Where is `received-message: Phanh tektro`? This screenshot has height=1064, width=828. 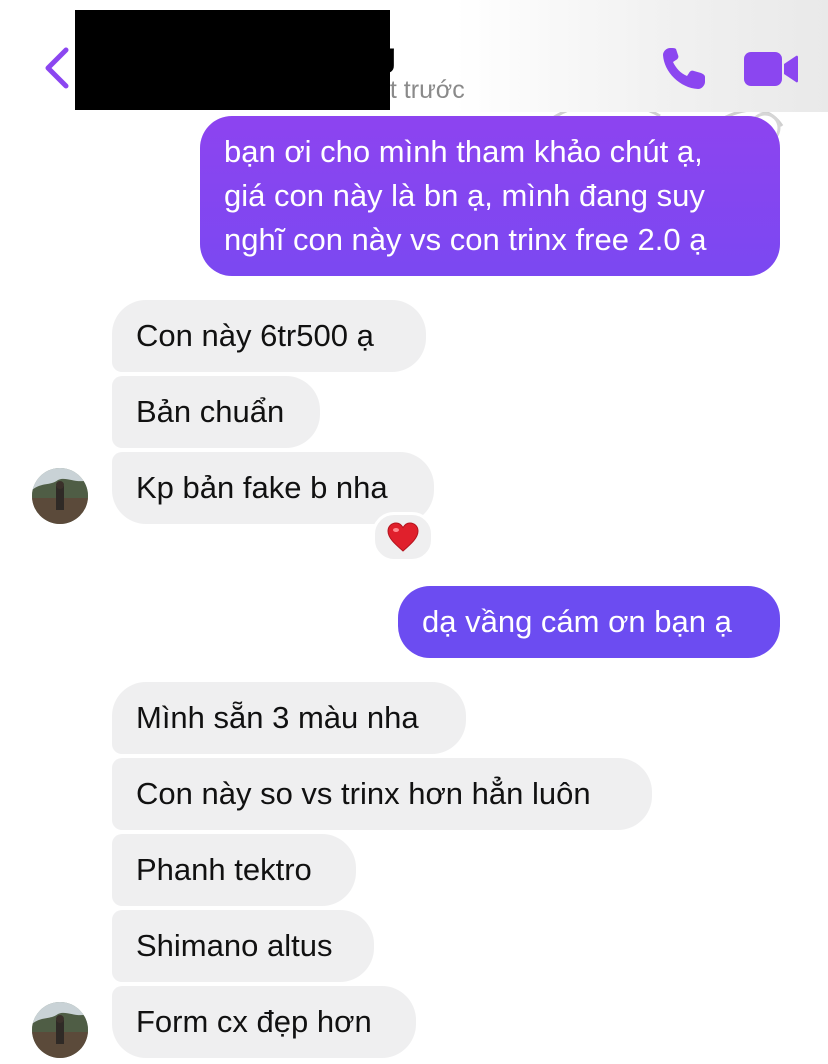
received-message: Phanh tektro is located at coordinates (234, 870).